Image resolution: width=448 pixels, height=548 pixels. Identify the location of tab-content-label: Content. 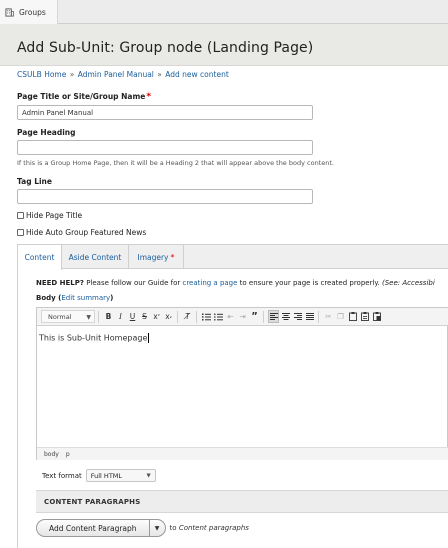
(39, 257).